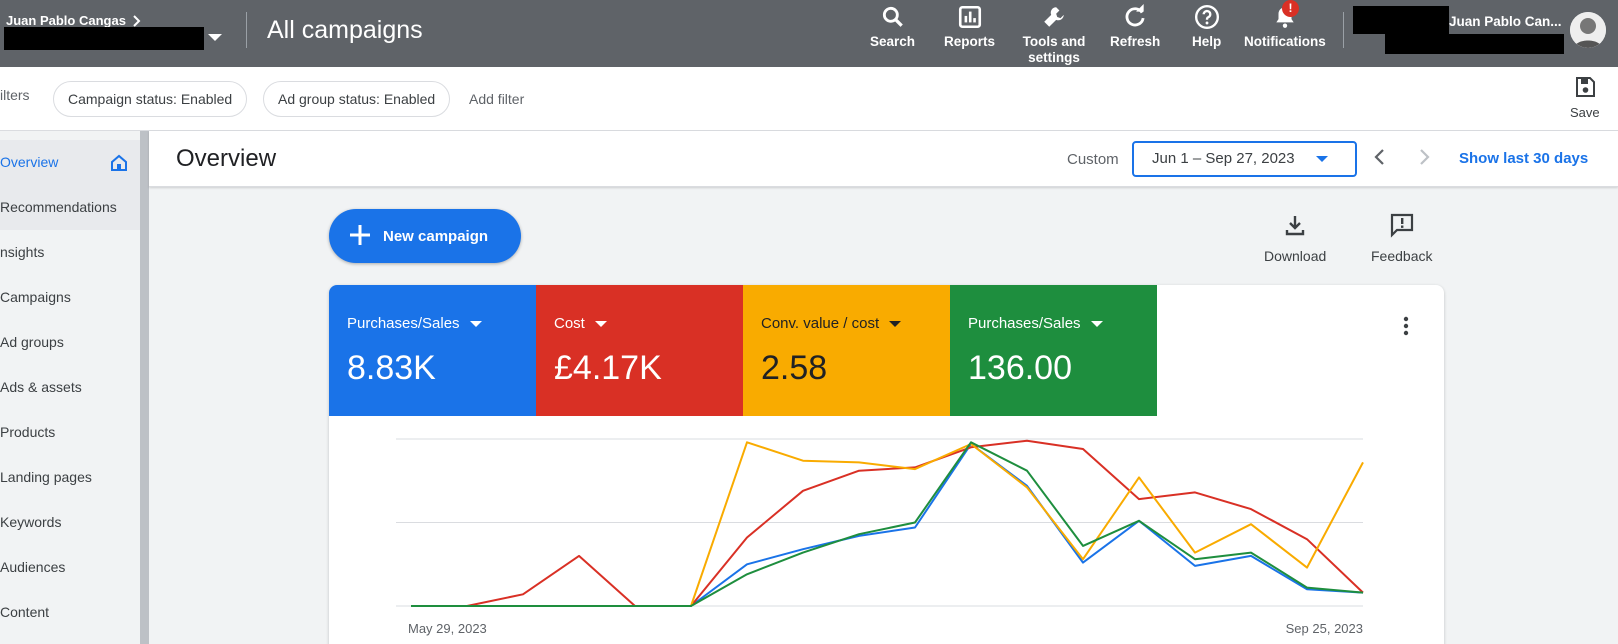 The image size is (1618, 644). I want to click on sidebar-item-campaigns: Campaigns, so click(70, 297).